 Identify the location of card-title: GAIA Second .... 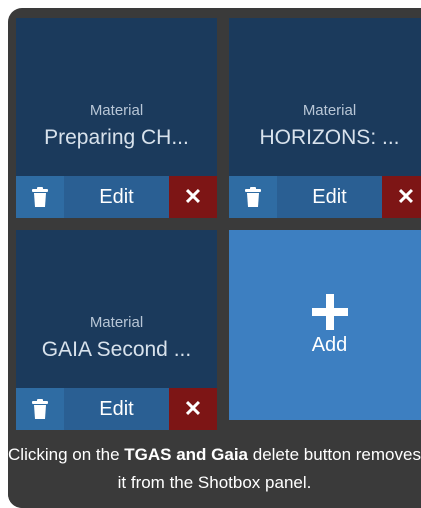
(116, 349).